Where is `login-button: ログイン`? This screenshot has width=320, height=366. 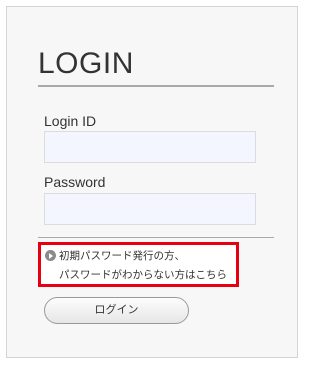
login-button: ログイン is located at coordinates (116, 310).